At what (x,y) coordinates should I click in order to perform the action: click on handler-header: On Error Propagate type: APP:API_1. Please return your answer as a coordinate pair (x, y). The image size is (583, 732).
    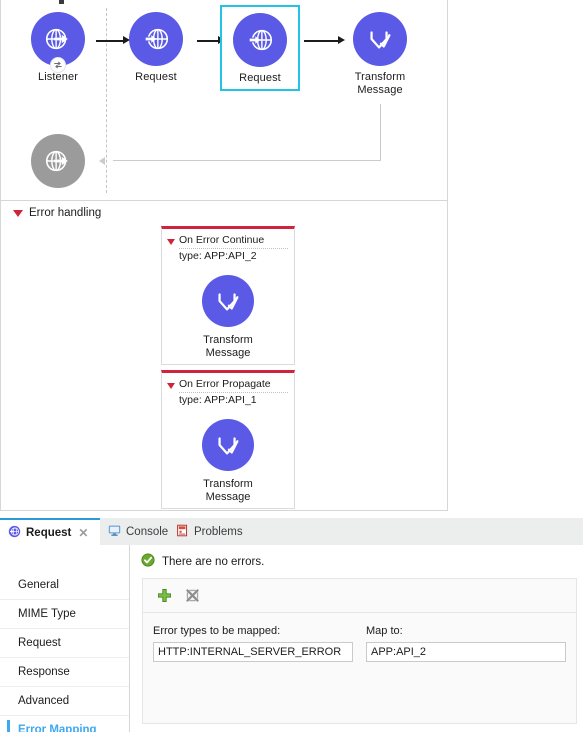
    Looking at the image, I should click on (228, 390).